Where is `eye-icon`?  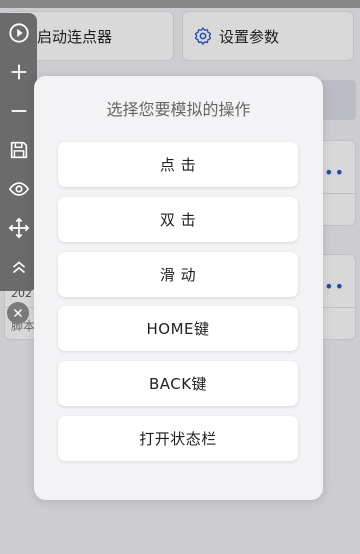
eye-icon is located at coordinates (18, 188).